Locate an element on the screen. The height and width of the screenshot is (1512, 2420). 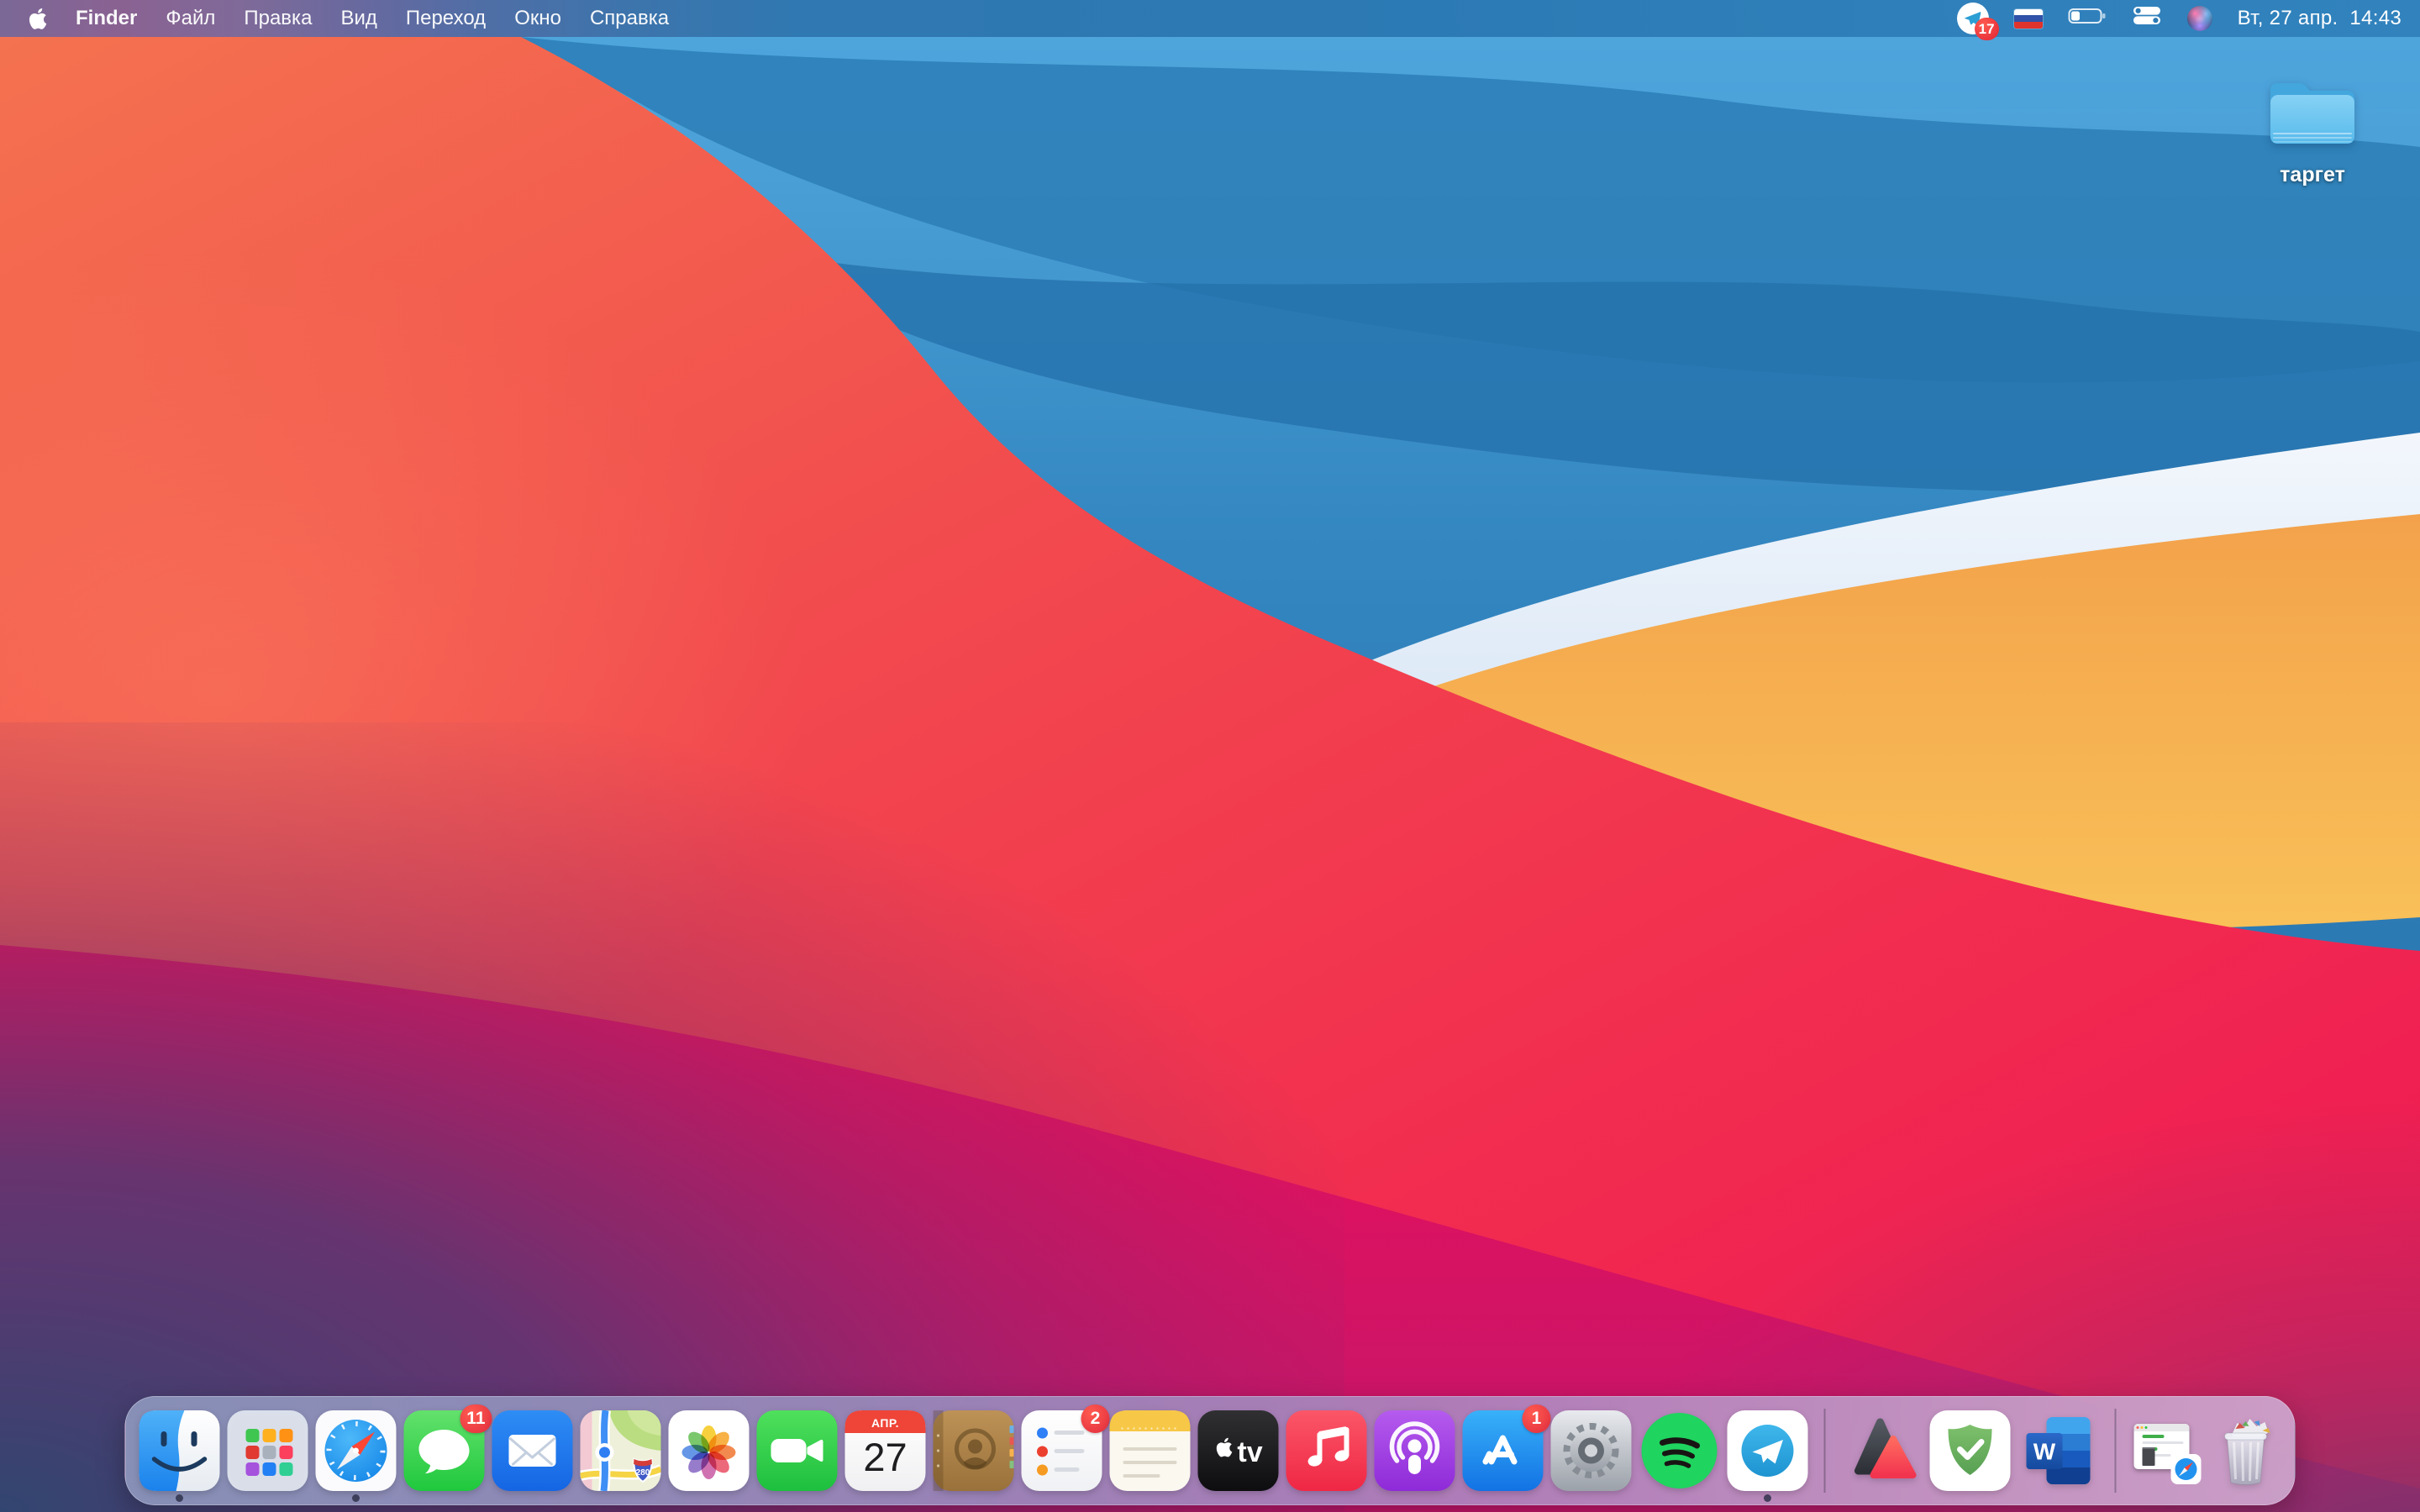
menu-file: Файл is located at coordinates (191, 18).